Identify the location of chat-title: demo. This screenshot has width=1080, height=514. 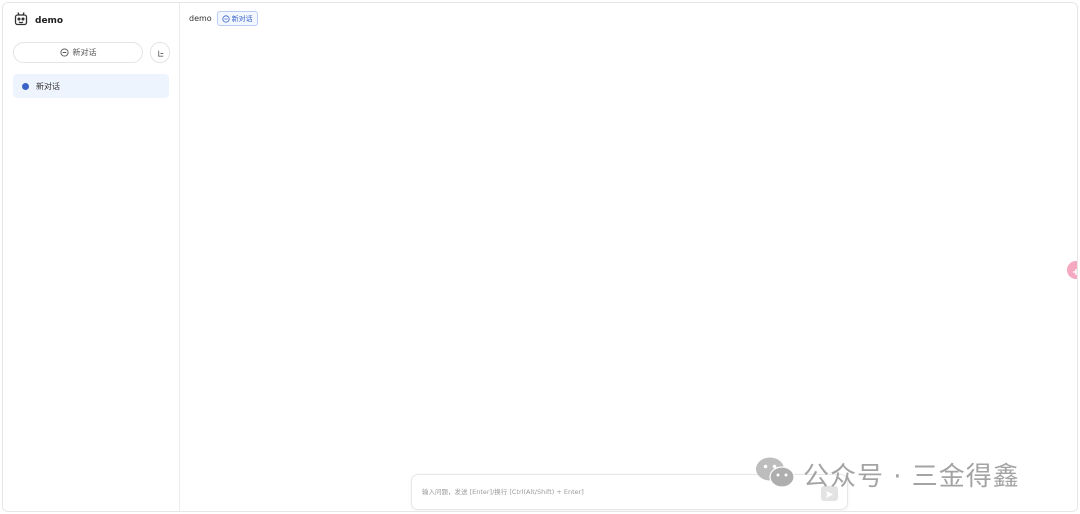
(200, 18).